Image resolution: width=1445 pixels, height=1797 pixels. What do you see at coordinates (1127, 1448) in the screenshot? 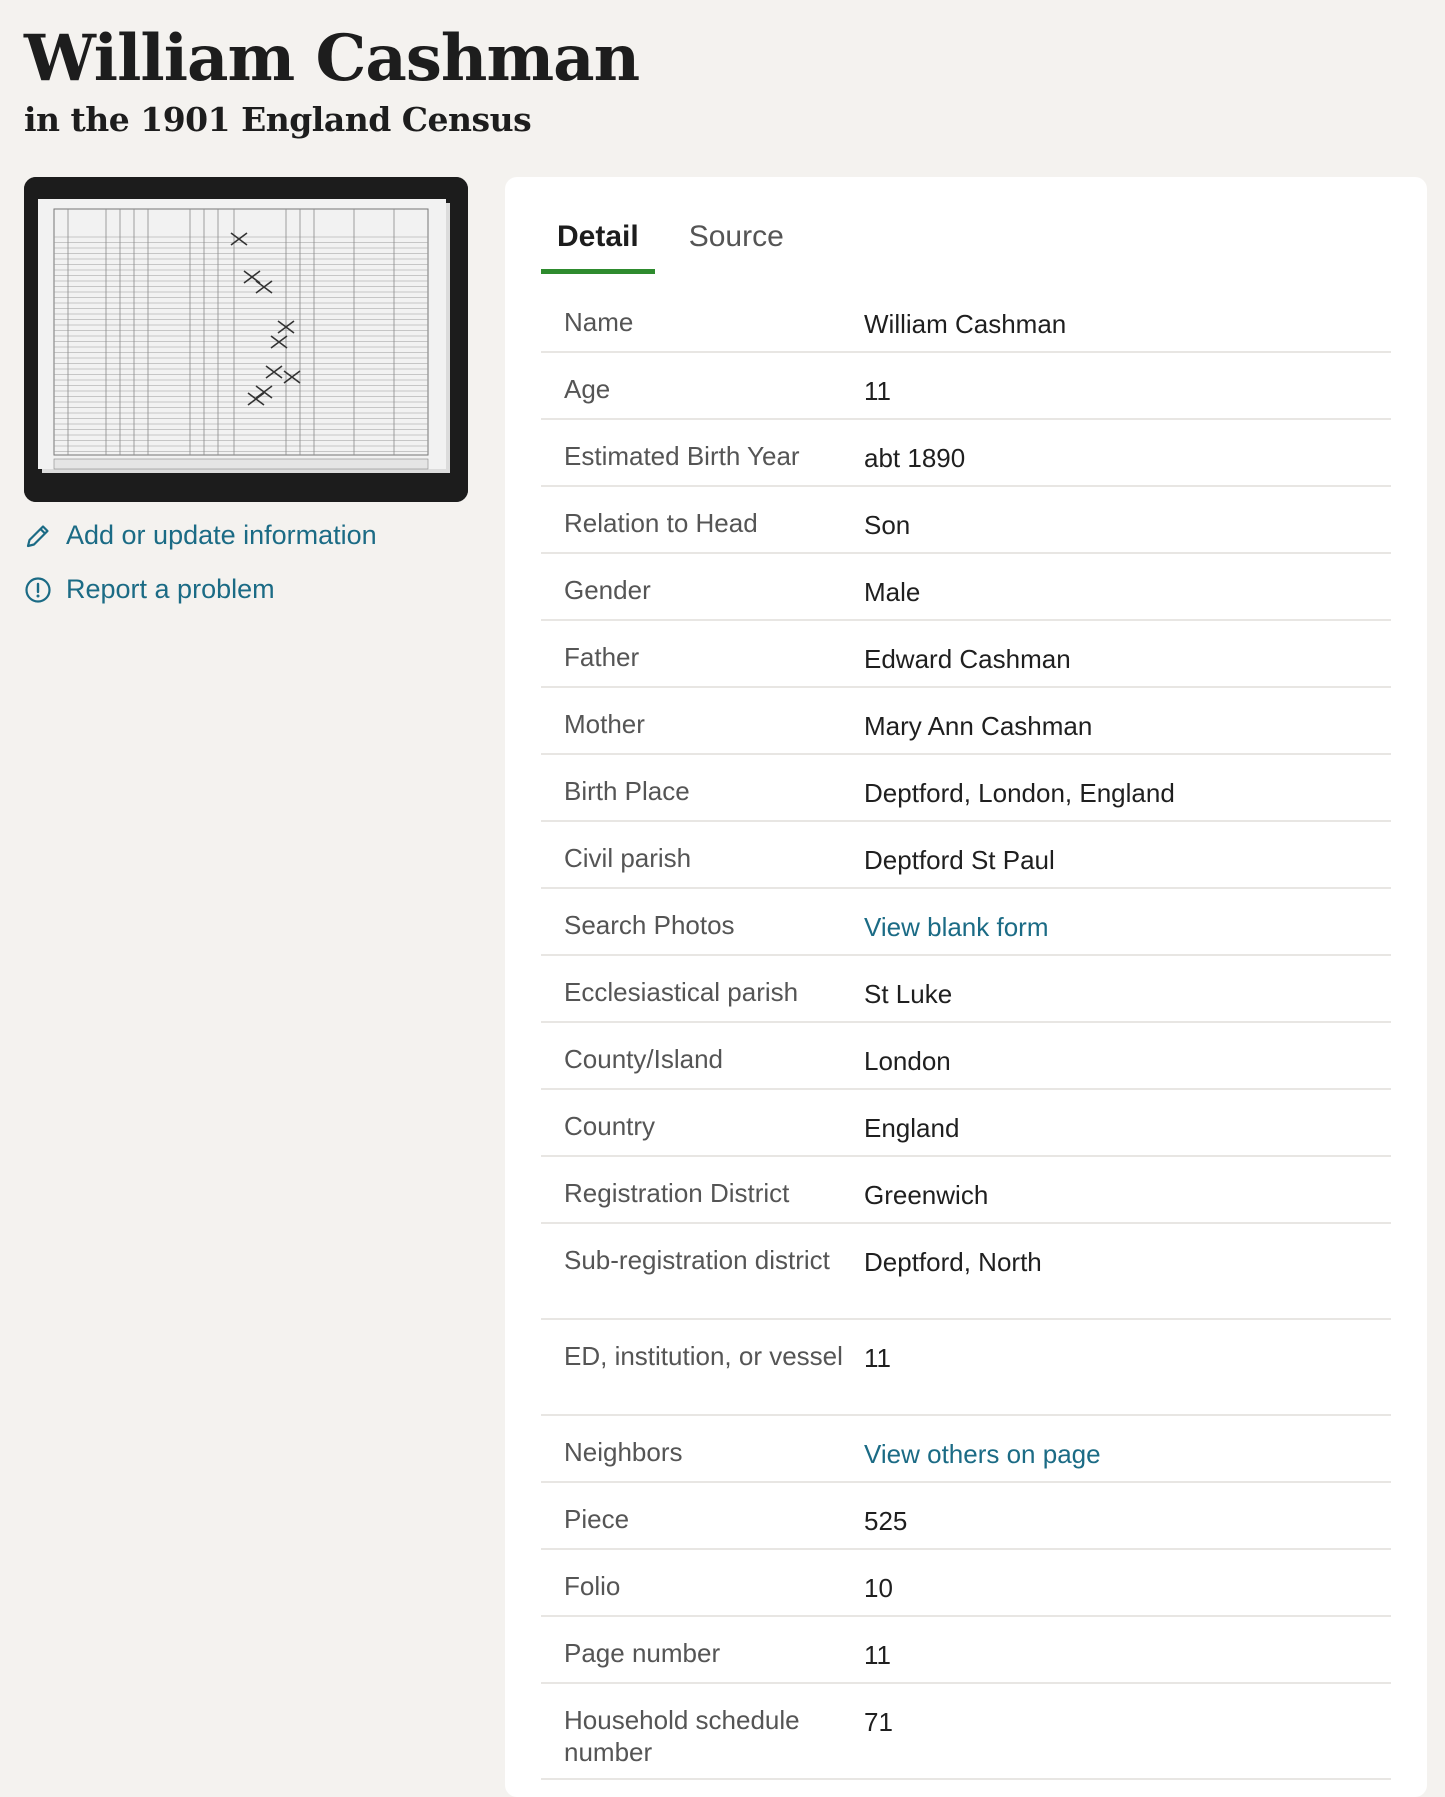
I see `detail-value-link: View others on page` at bounding box center [1127, 1448].